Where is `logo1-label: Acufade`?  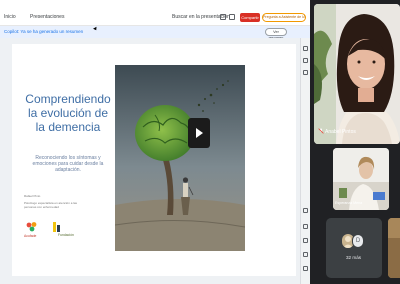 logo1-label: Acufade is located at coordinates (30, 236).